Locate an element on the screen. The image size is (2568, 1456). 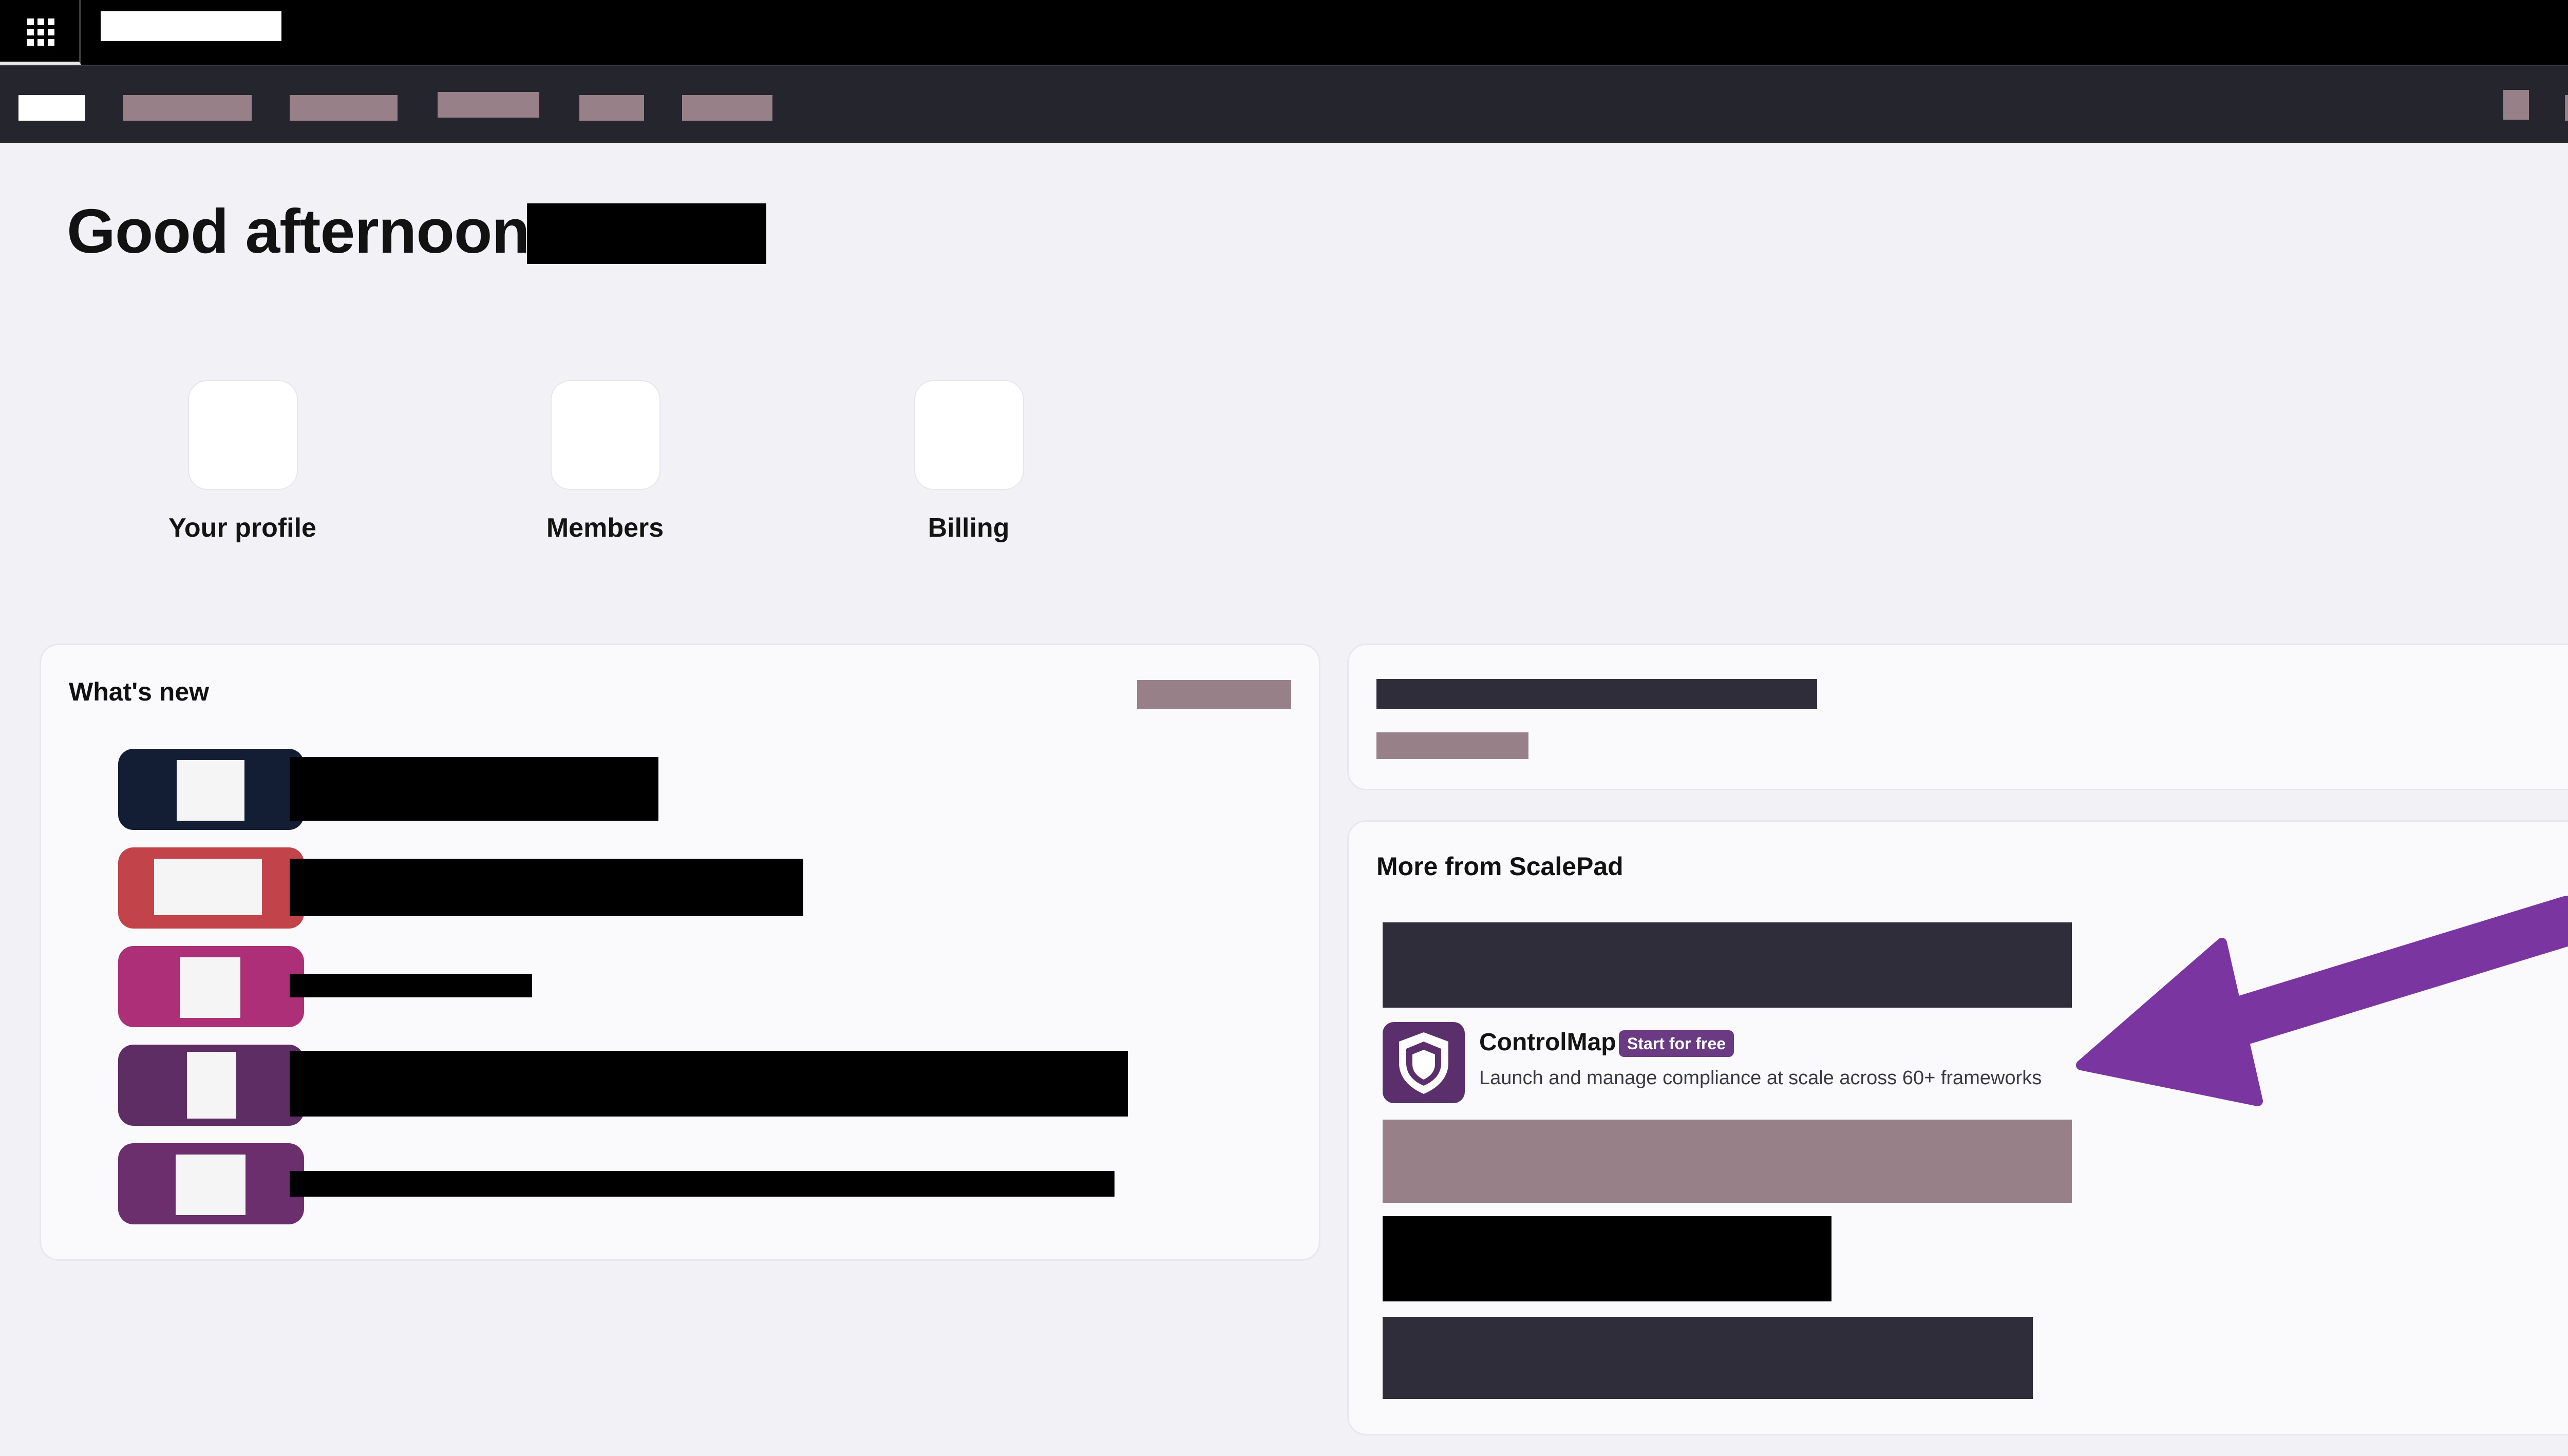
shield-icon is located at coordinates (1423, 1063).